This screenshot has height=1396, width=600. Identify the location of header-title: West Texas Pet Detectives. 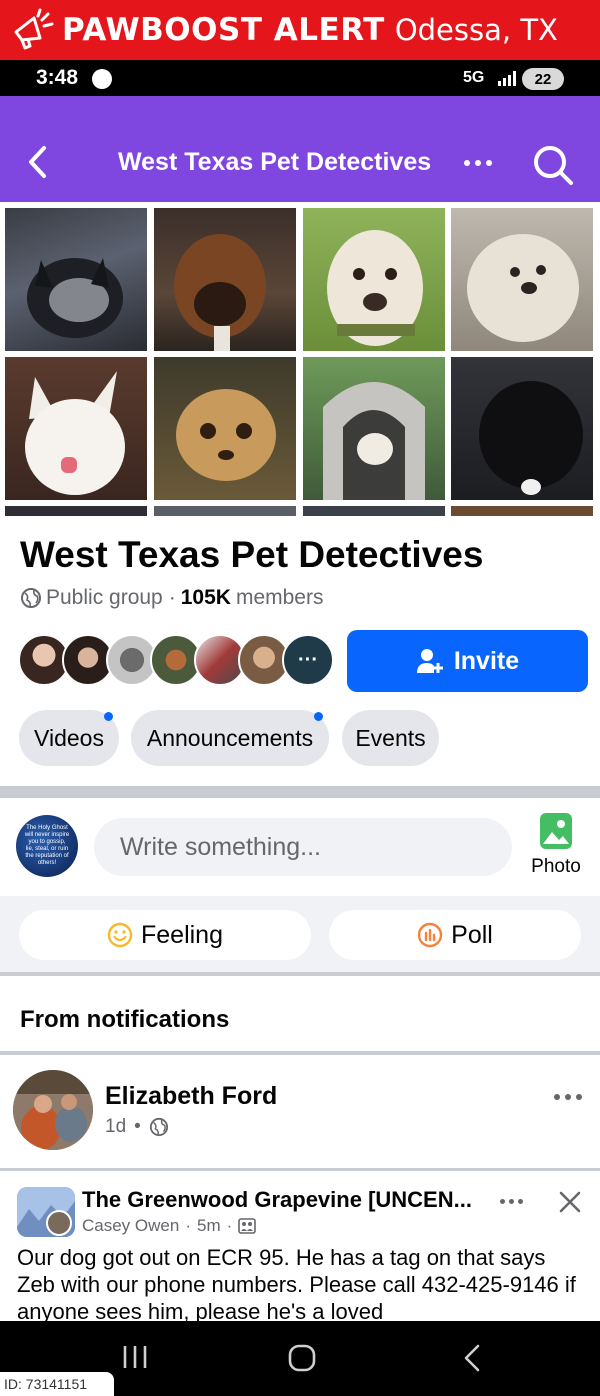
(275, 162).